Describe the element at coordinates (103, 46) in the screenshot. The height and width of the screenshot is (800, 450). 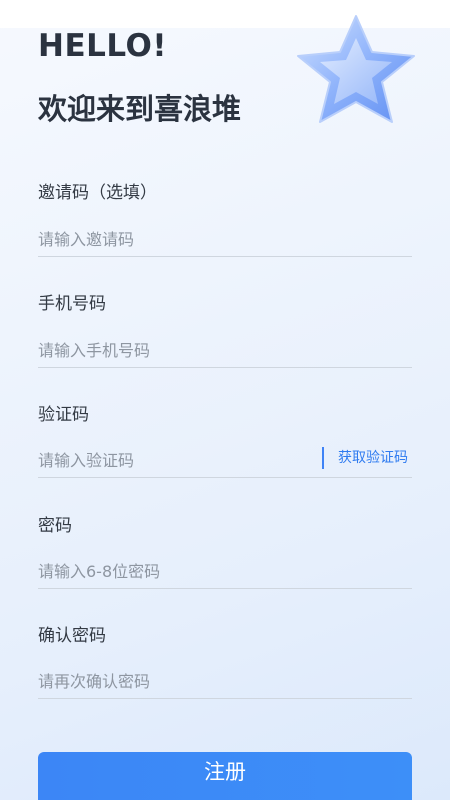
I see `greeting-title: HELLO!` at that location.